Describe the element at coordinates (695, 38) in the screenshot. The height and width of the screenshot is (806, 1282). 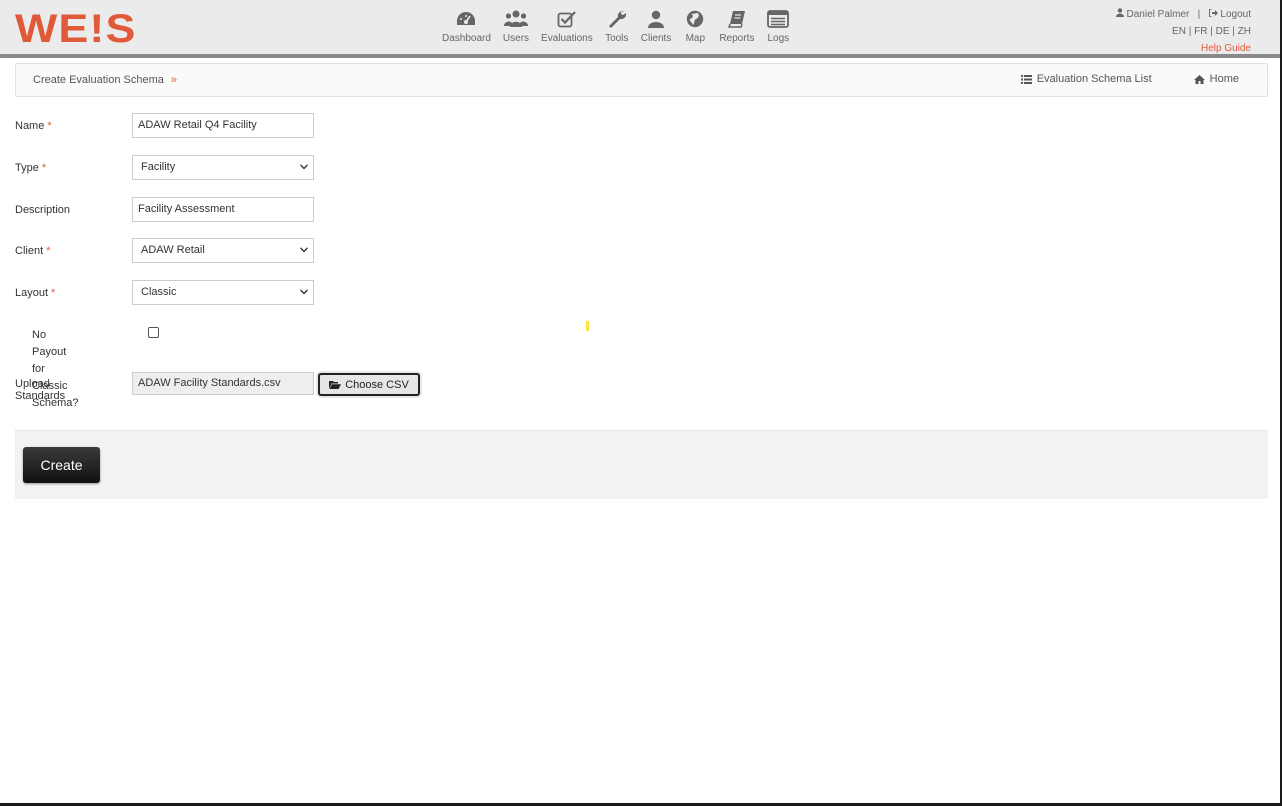
I see `nav-map-label: Map` at that location.